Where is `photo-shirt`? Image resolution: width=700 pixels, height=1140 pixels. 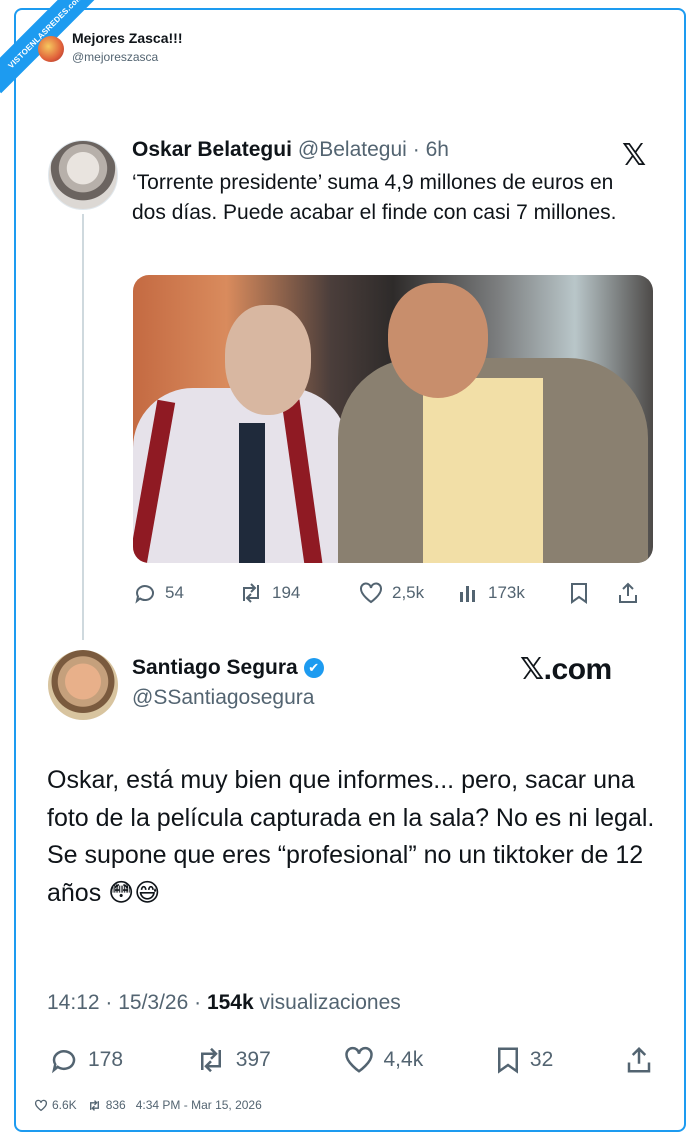
photo-shirt is located at coordinates (483, 470).